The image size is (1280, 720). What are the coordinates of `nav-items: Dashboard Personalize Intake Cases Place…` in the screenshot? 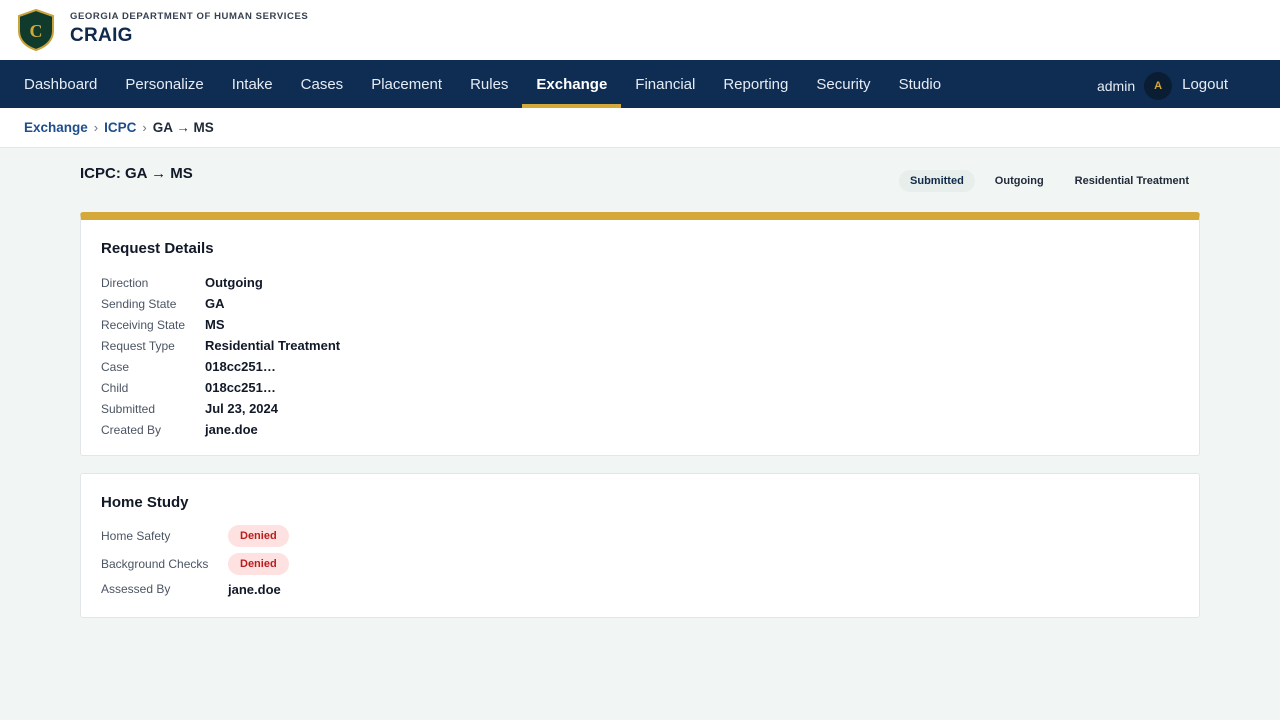 It's located at (477, 84).